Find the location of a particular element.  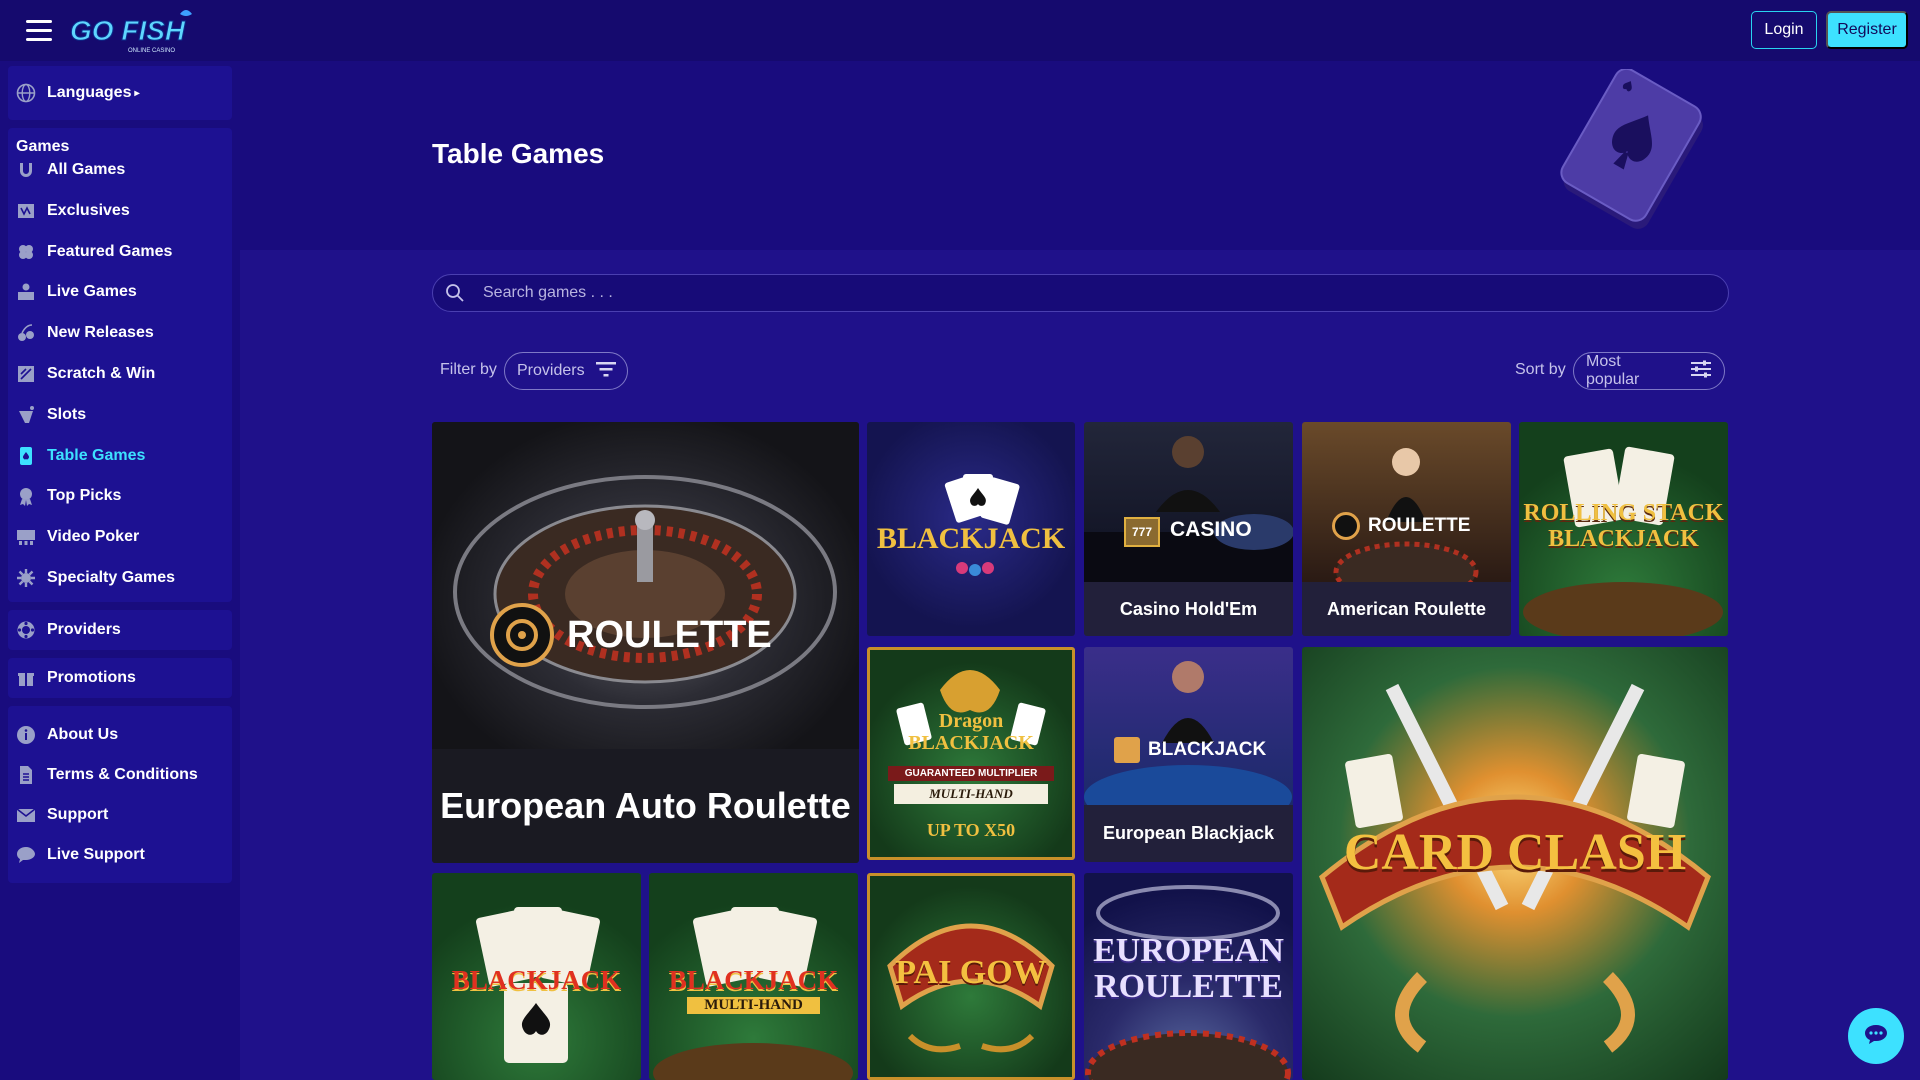

sidebar-item-label: Featured Games is located at coordinates (110, 251).